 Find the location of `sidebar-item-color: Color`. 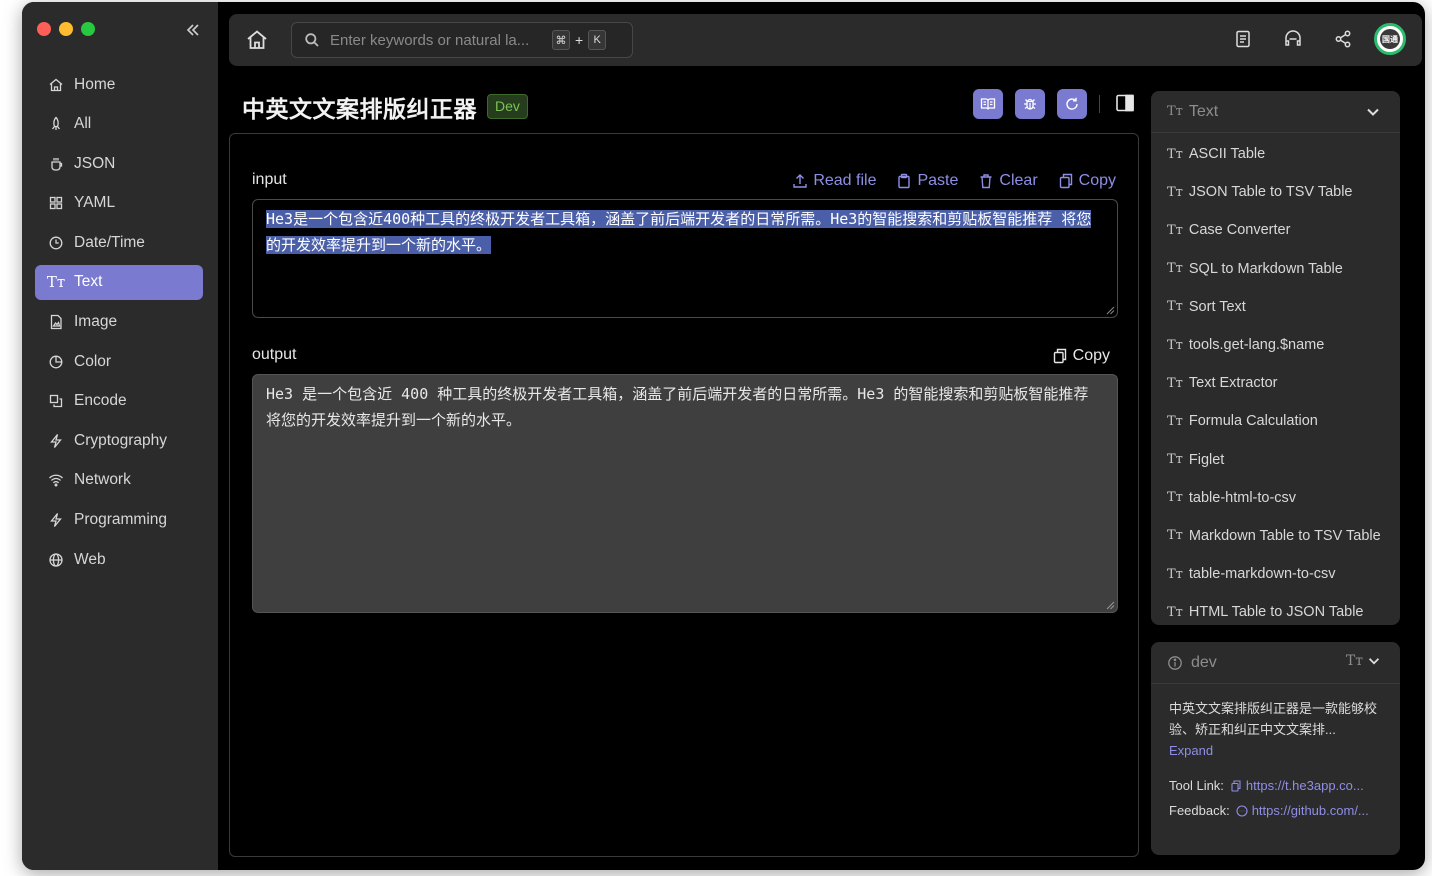

sidebar-item-color: Color is located at coordinates (119, 361).